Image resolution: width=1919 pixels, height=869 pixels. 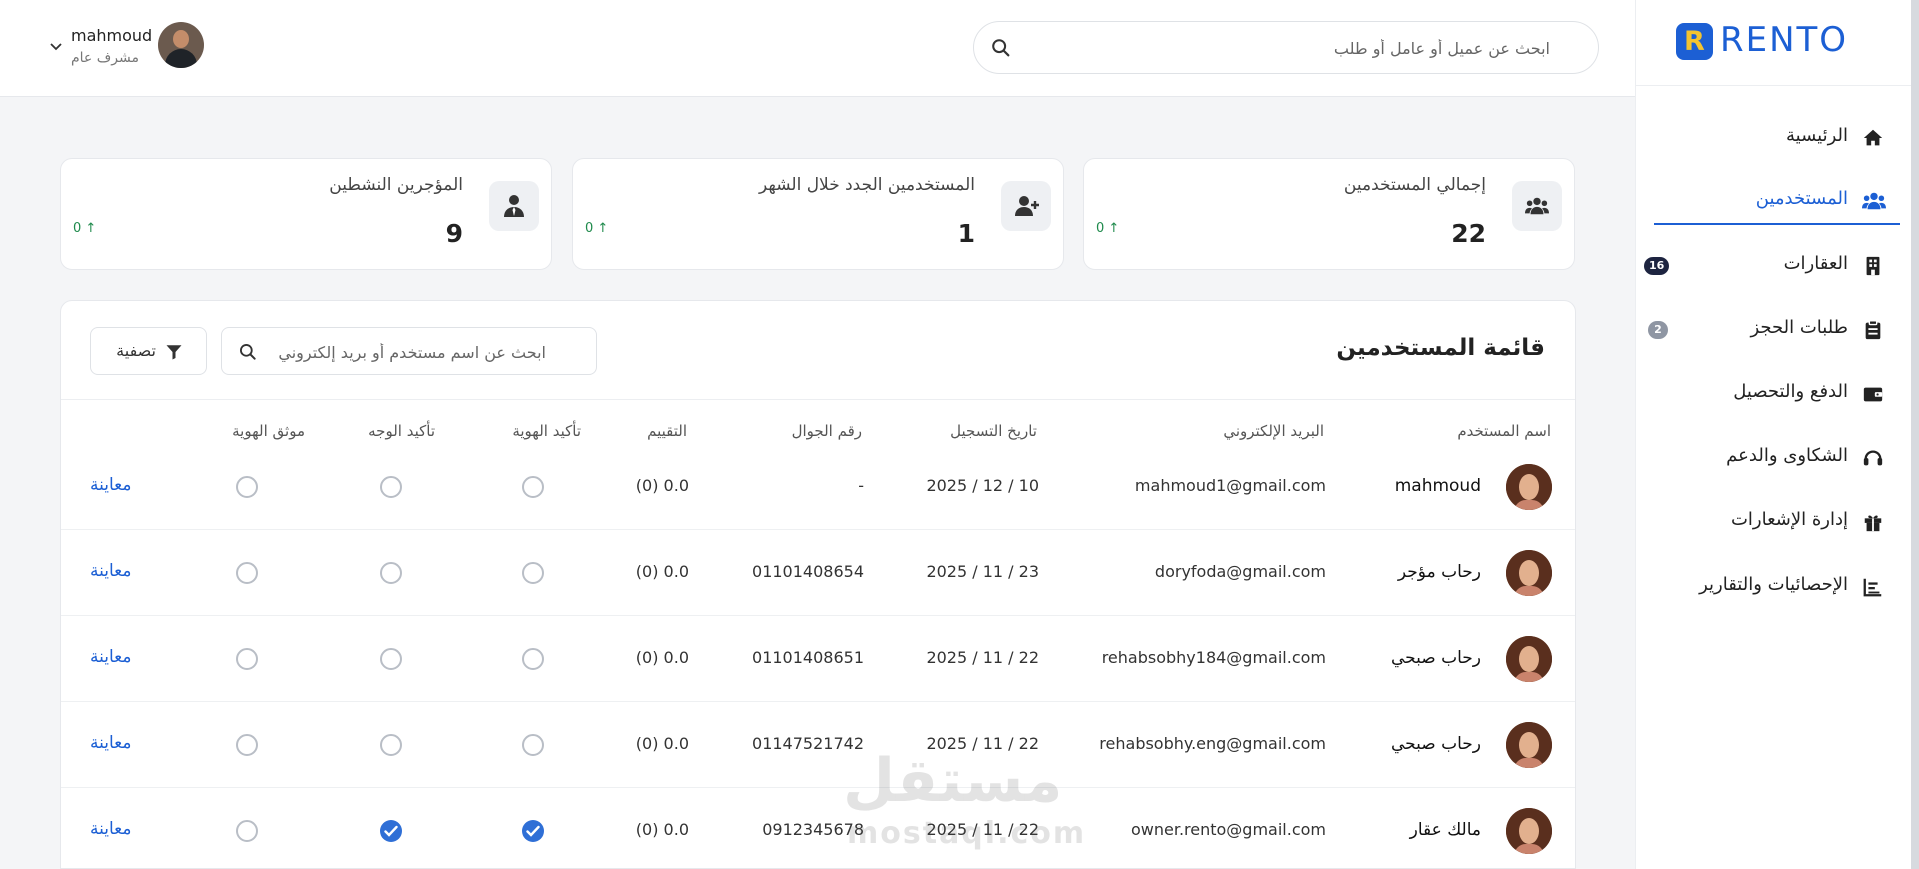 I want to click on search-icon, so click(x=1001, y=48).